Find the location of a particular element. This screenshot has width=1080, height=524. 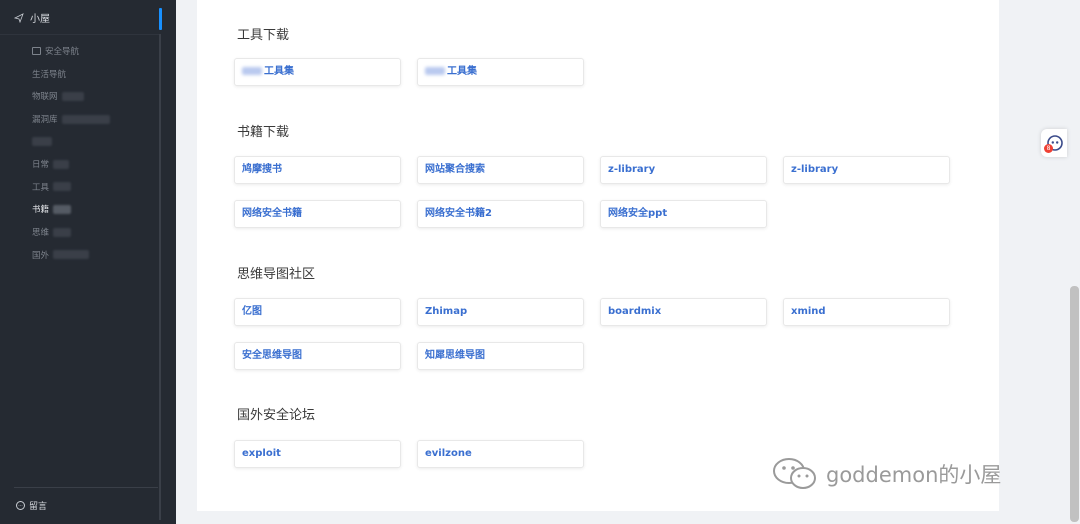

sidebar-item-tools: 工具 is located at coordinates (71, 187).